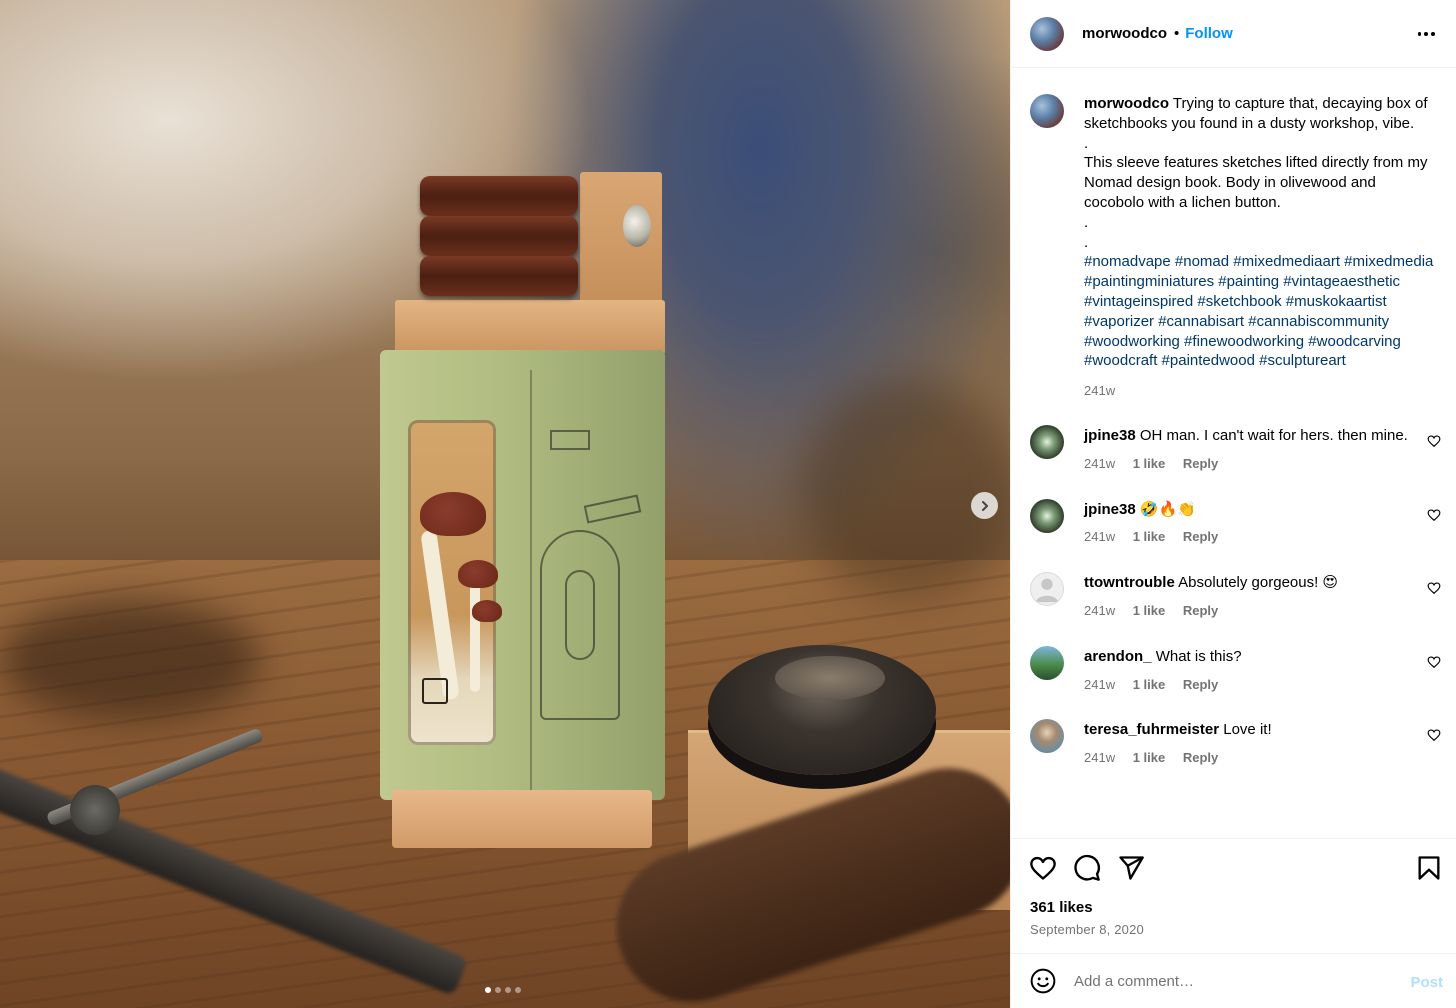 This screenshot has height=1008, width=1456. Describe the element at coordinates (488, 990) in the screenshot. I see `carousel-dot-active` at that location.